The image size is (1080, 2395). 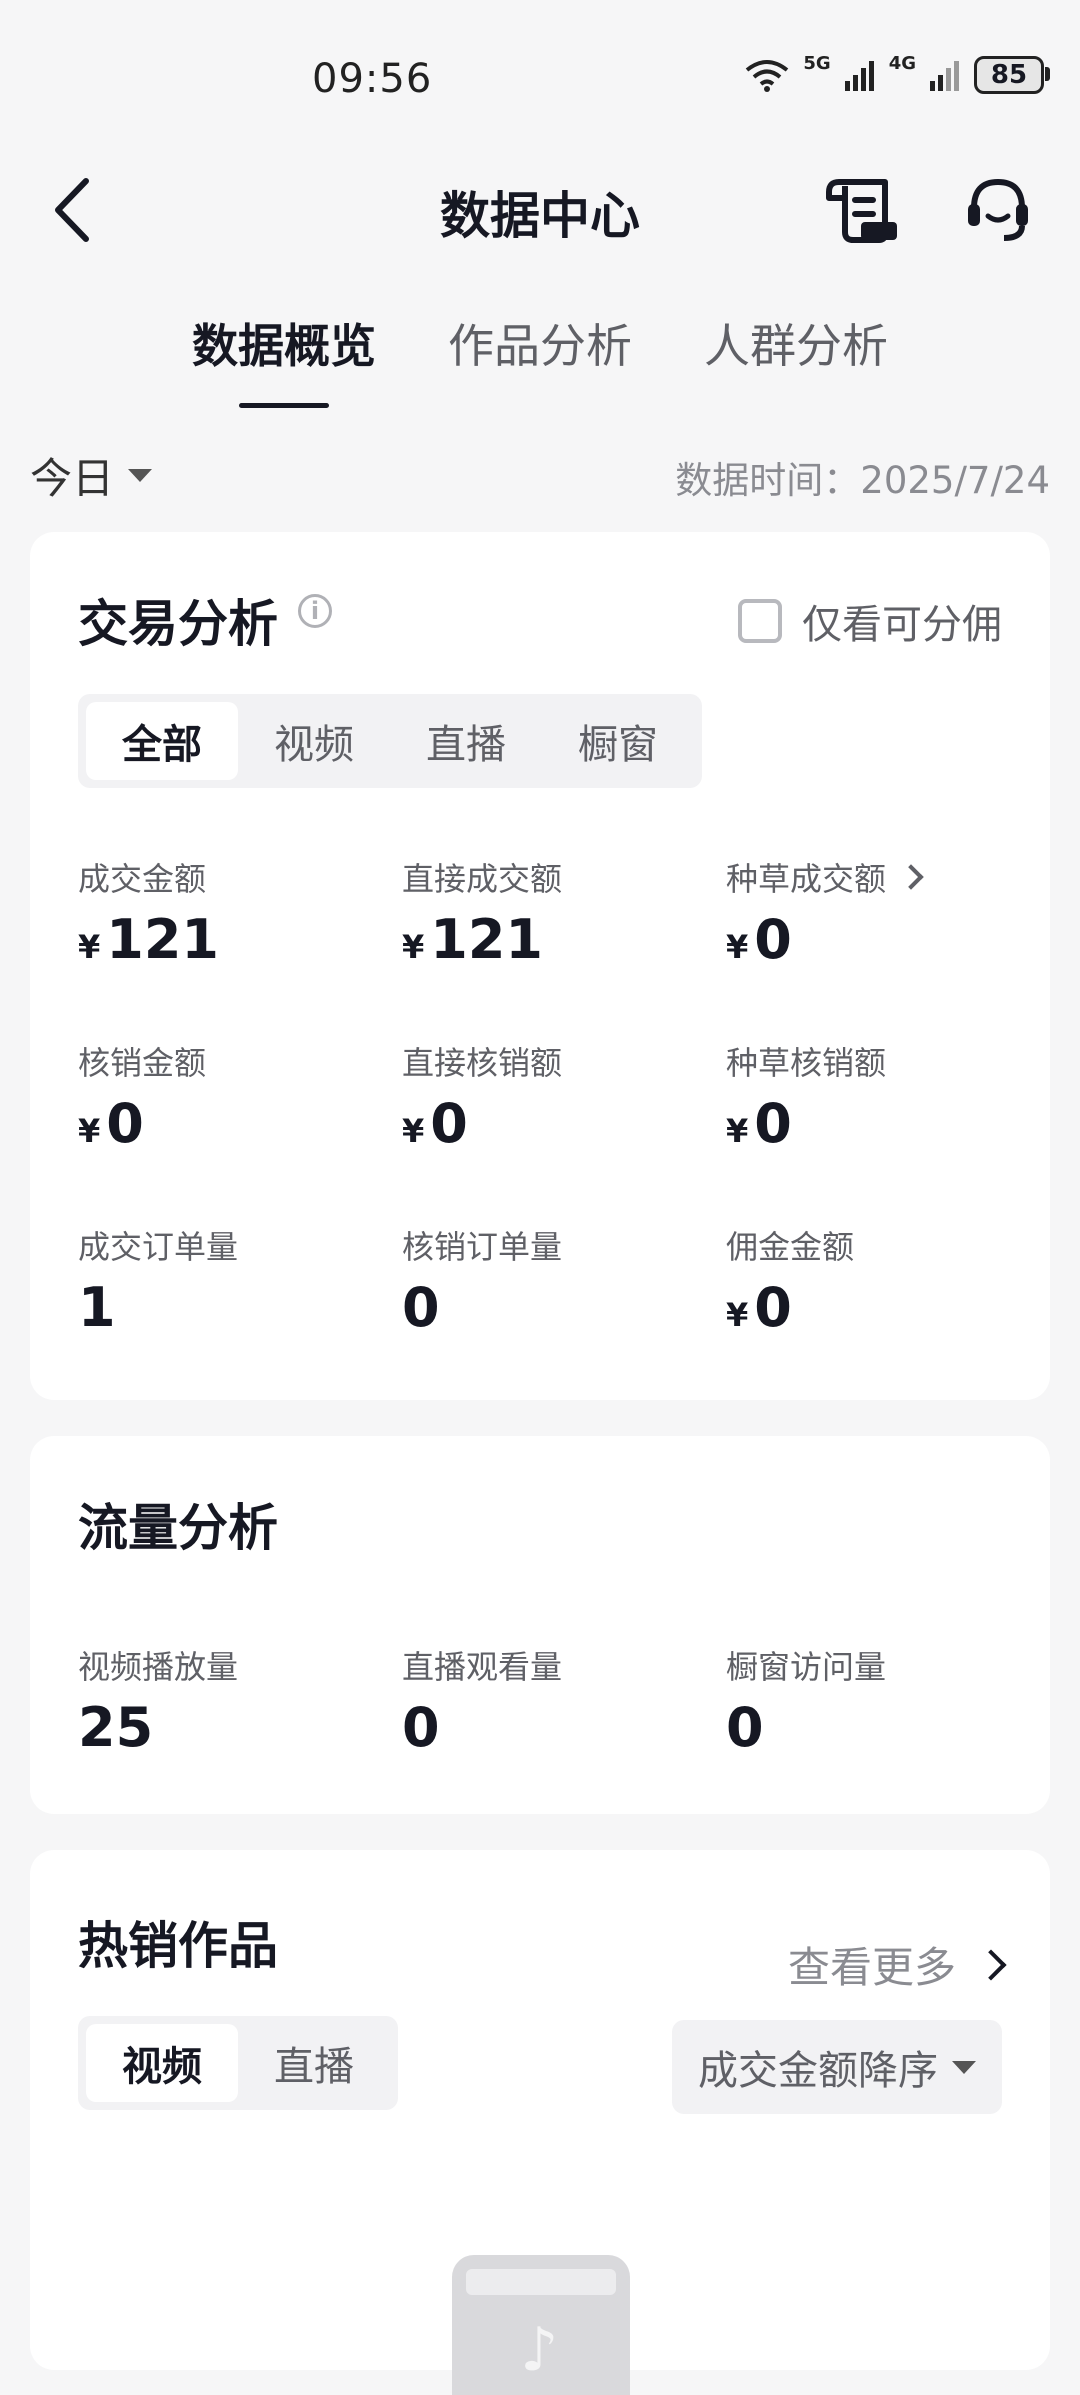 I want to click on tab-audience-analysis: 人群分析, so click(x=796, y=353).